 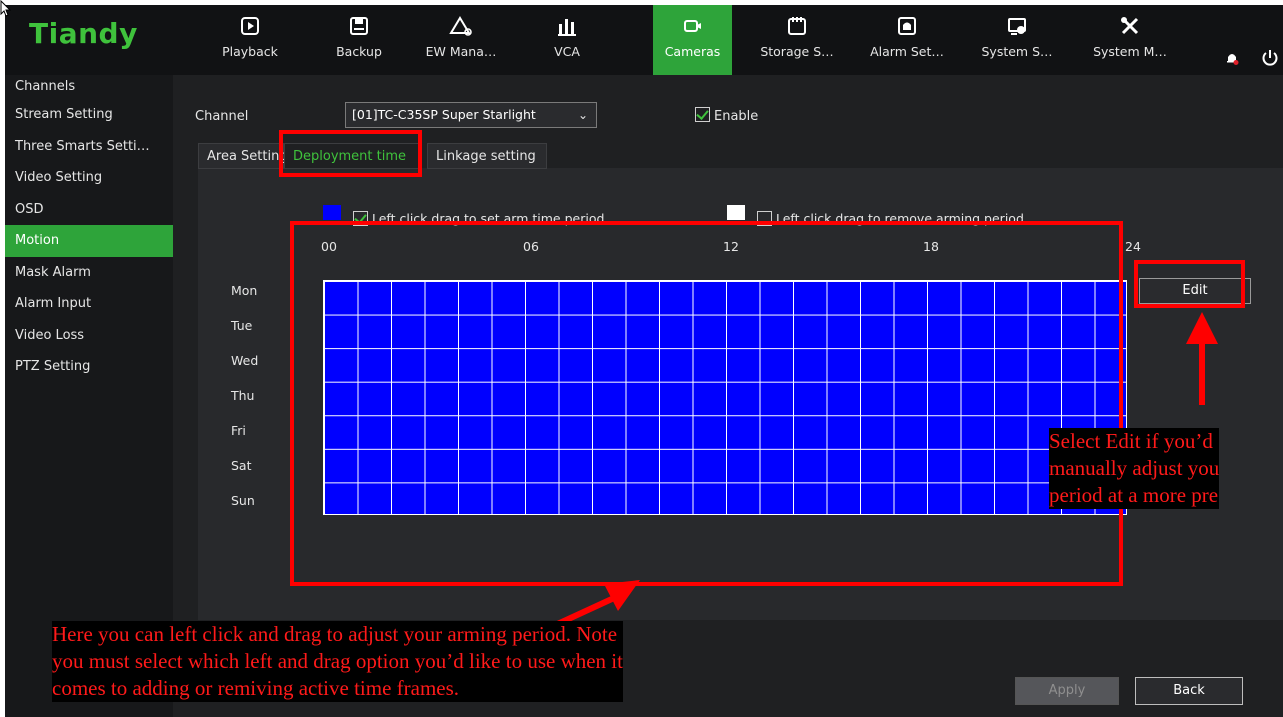 What do you see at coordinates (243, 156) in the screenshot?
I see `tab-area-setting: Area Setting` at bounding box center [243, 156].